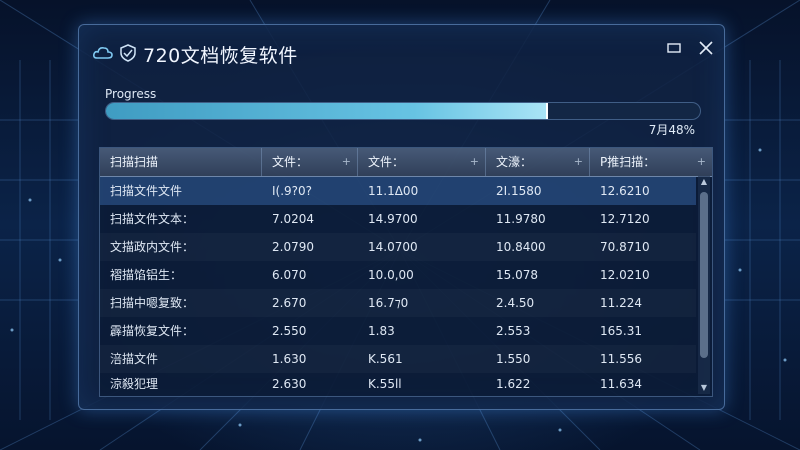  What do you see at coordinates (621, 303) in the screenshot?
I see `table-cell: 11.224` at bounding box center [621, 303].